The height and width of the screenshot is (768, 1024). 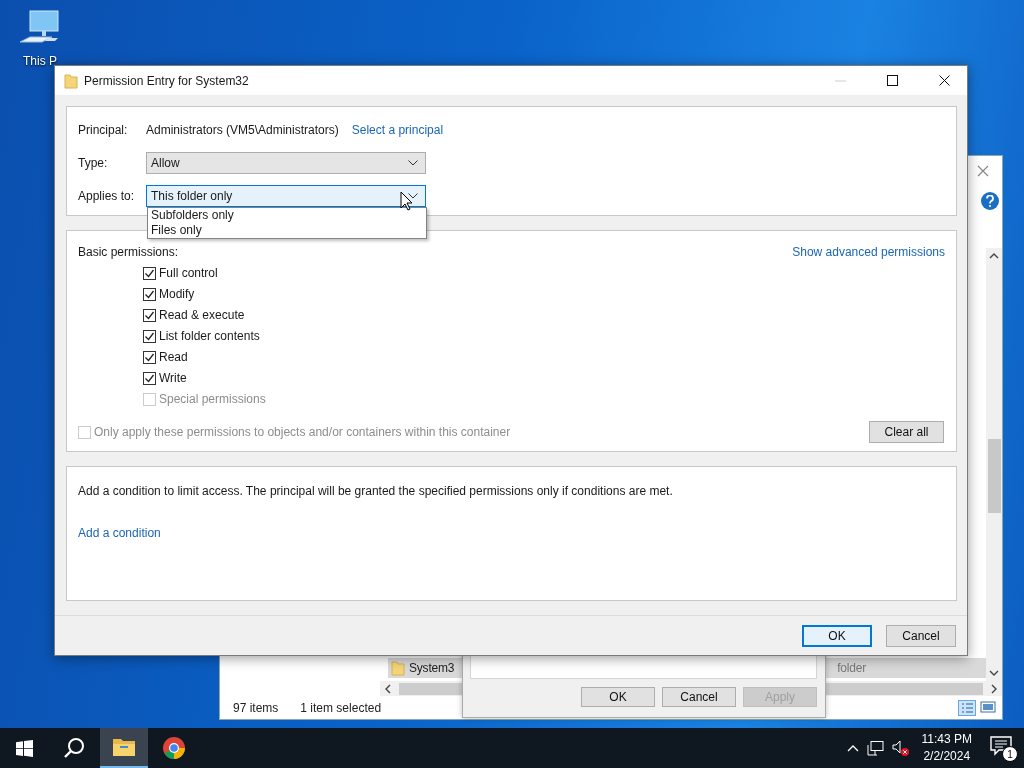 What do you see at coordinates (432, 668) in the screenshot?
I see `file-name: System3` at bounding box center [432, 668].